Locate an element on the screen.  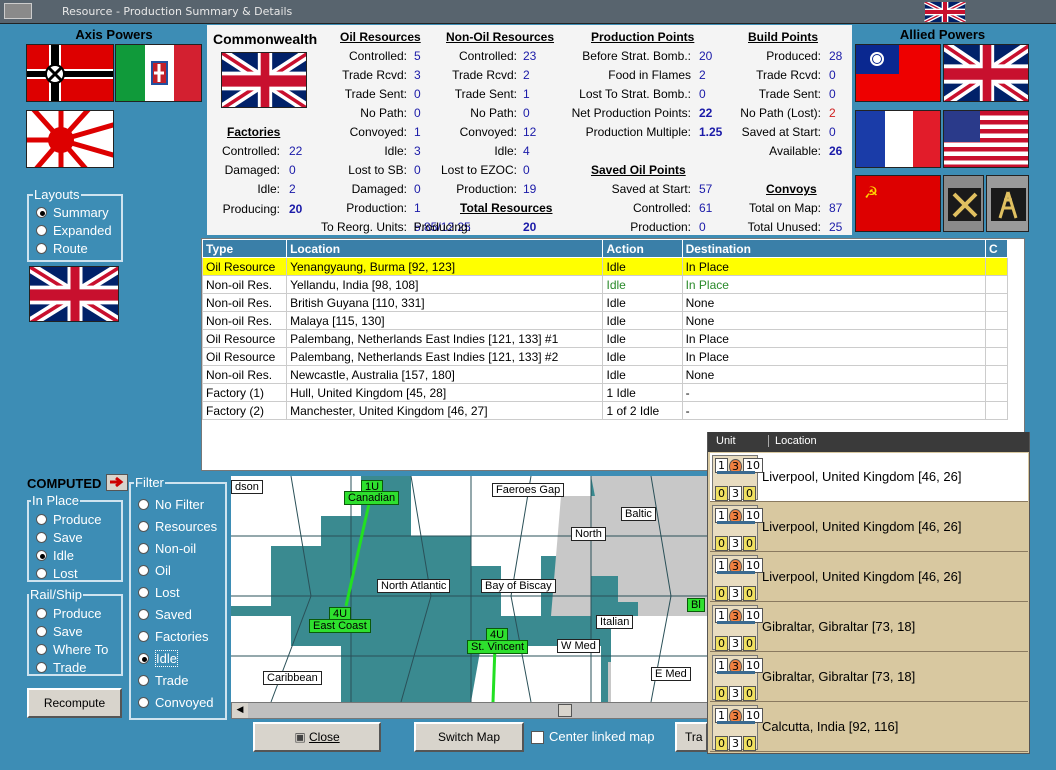
france-flag is located at coordinates (898, 139).